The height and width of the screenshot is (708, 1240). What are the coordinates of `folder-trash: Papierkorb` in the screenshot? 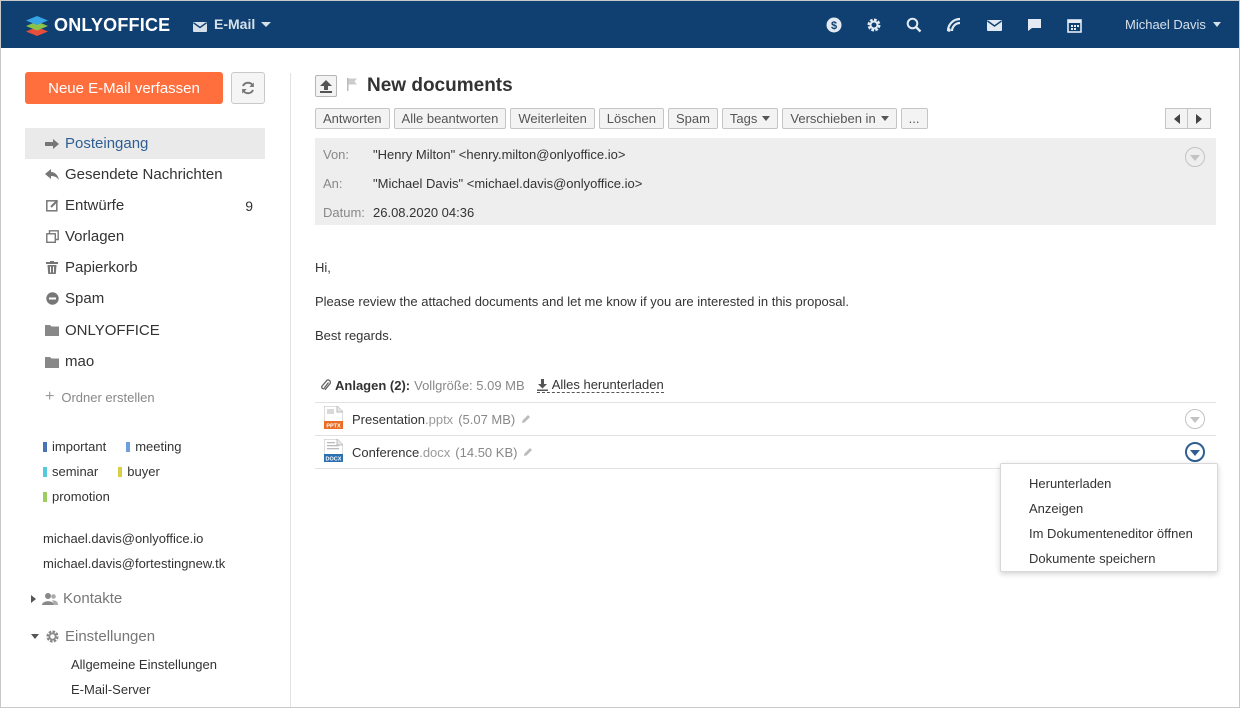 It's located at (145, 267).